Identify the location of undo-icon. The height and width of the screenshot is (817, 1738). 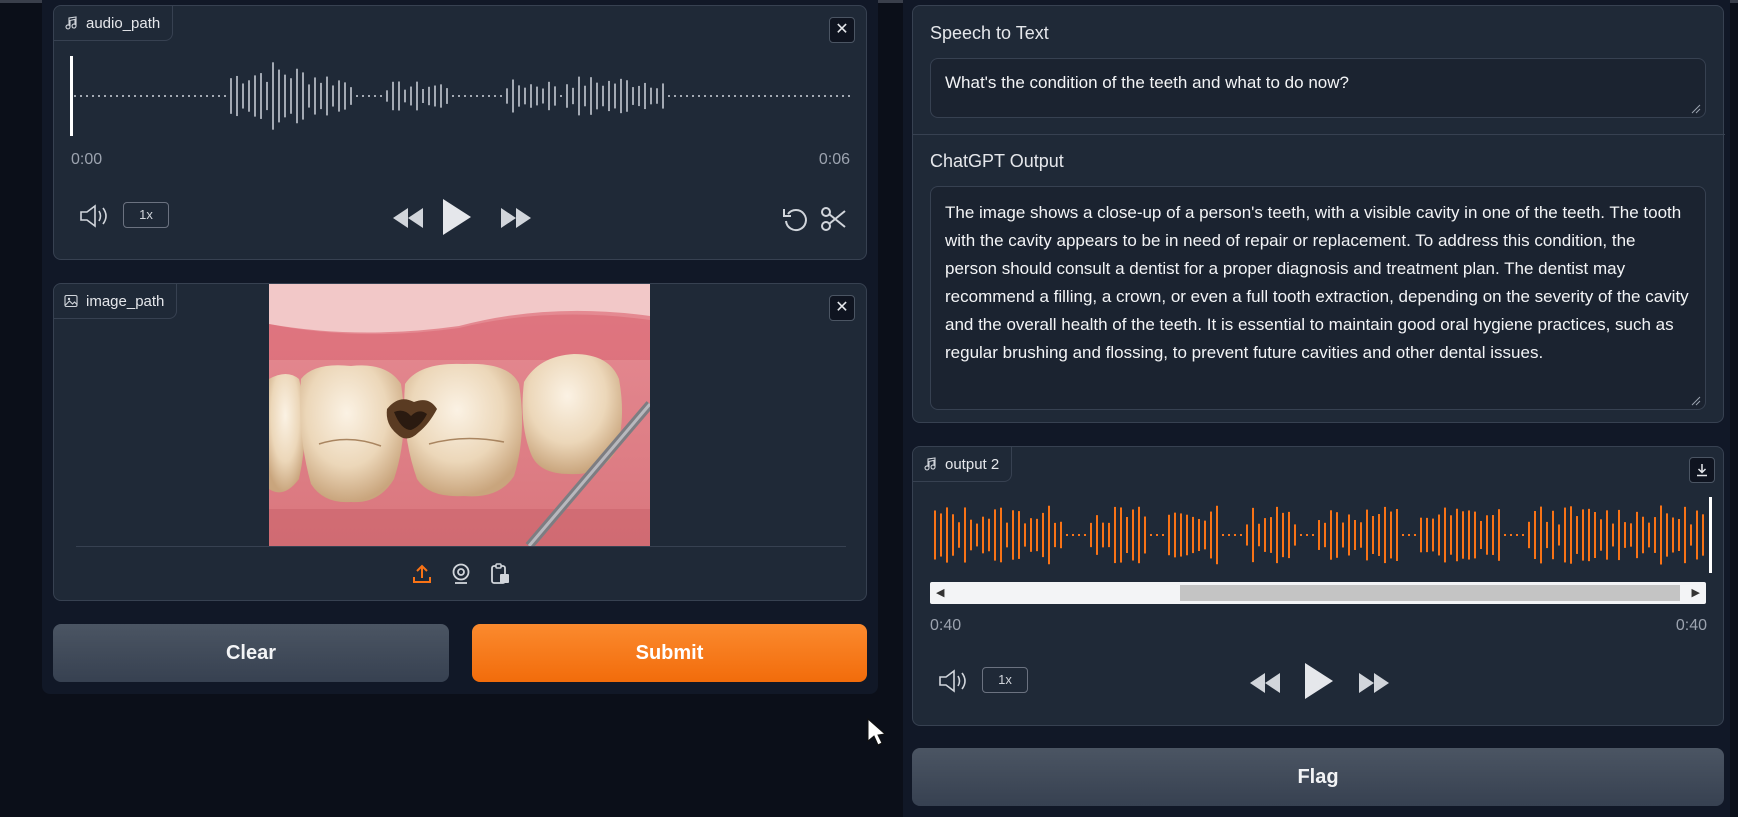
(796, 219).